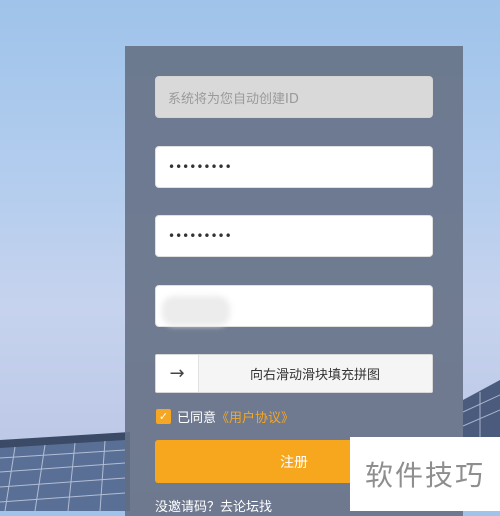 Image resolution: width=500 pixels, height=516 pixels. Describe the element at coordinates (294, 167) in the screenshot. I see `password-field: •••••••••` at that location.